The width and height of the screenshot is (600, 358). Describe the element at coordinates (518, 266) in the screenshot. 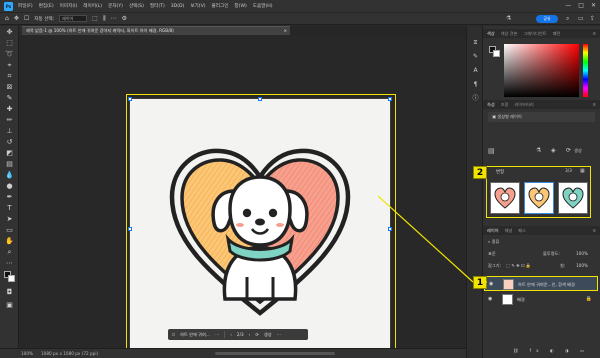

I see `lock-icons: ⬚ ✎ ✥ ⊡ 🔒` at that location.